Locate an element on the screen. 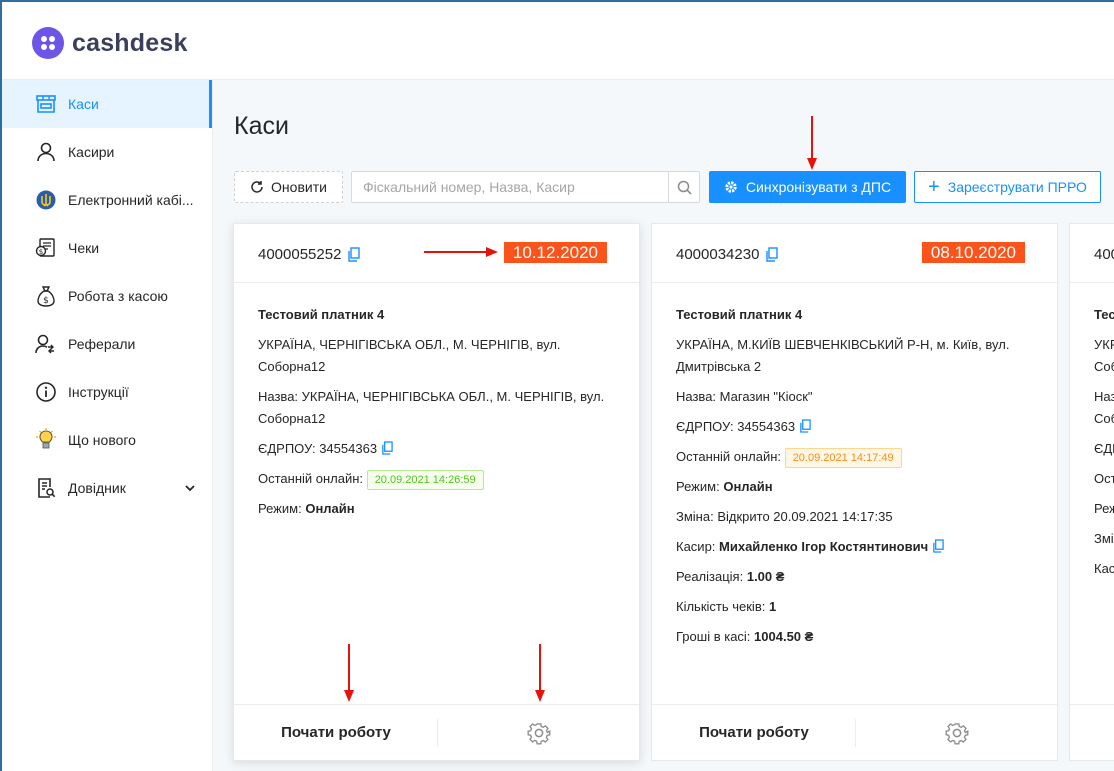  cash-balance-value: 1004.50 ₴ is located at coordinates (784, 636).